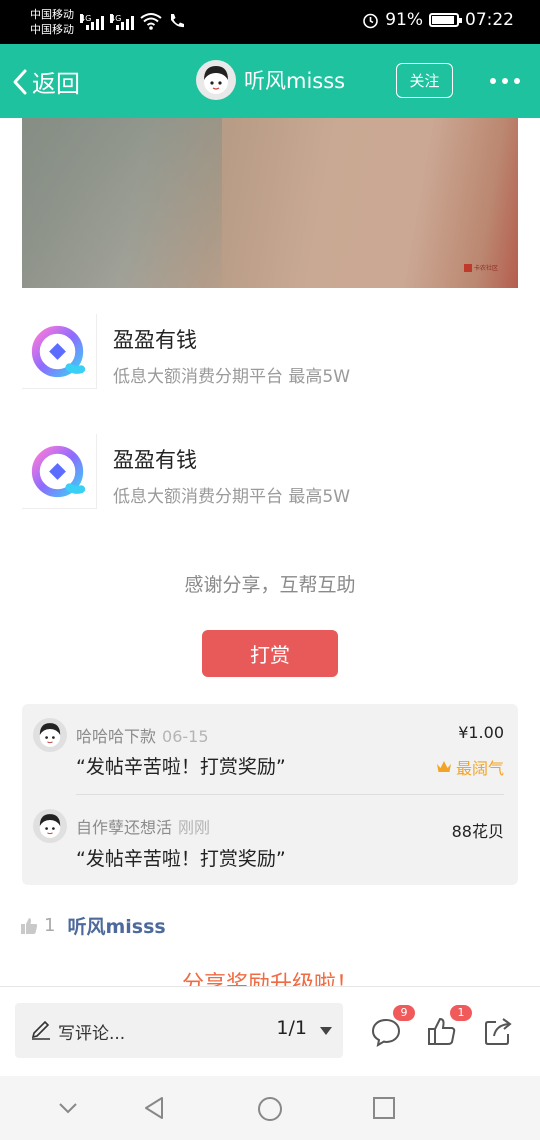 The height and width of the screenshot is (1140, 540). I want to click on status-bar: 中国移动 中国移动 4G 4G 91% 07:22, so click(270, 22).